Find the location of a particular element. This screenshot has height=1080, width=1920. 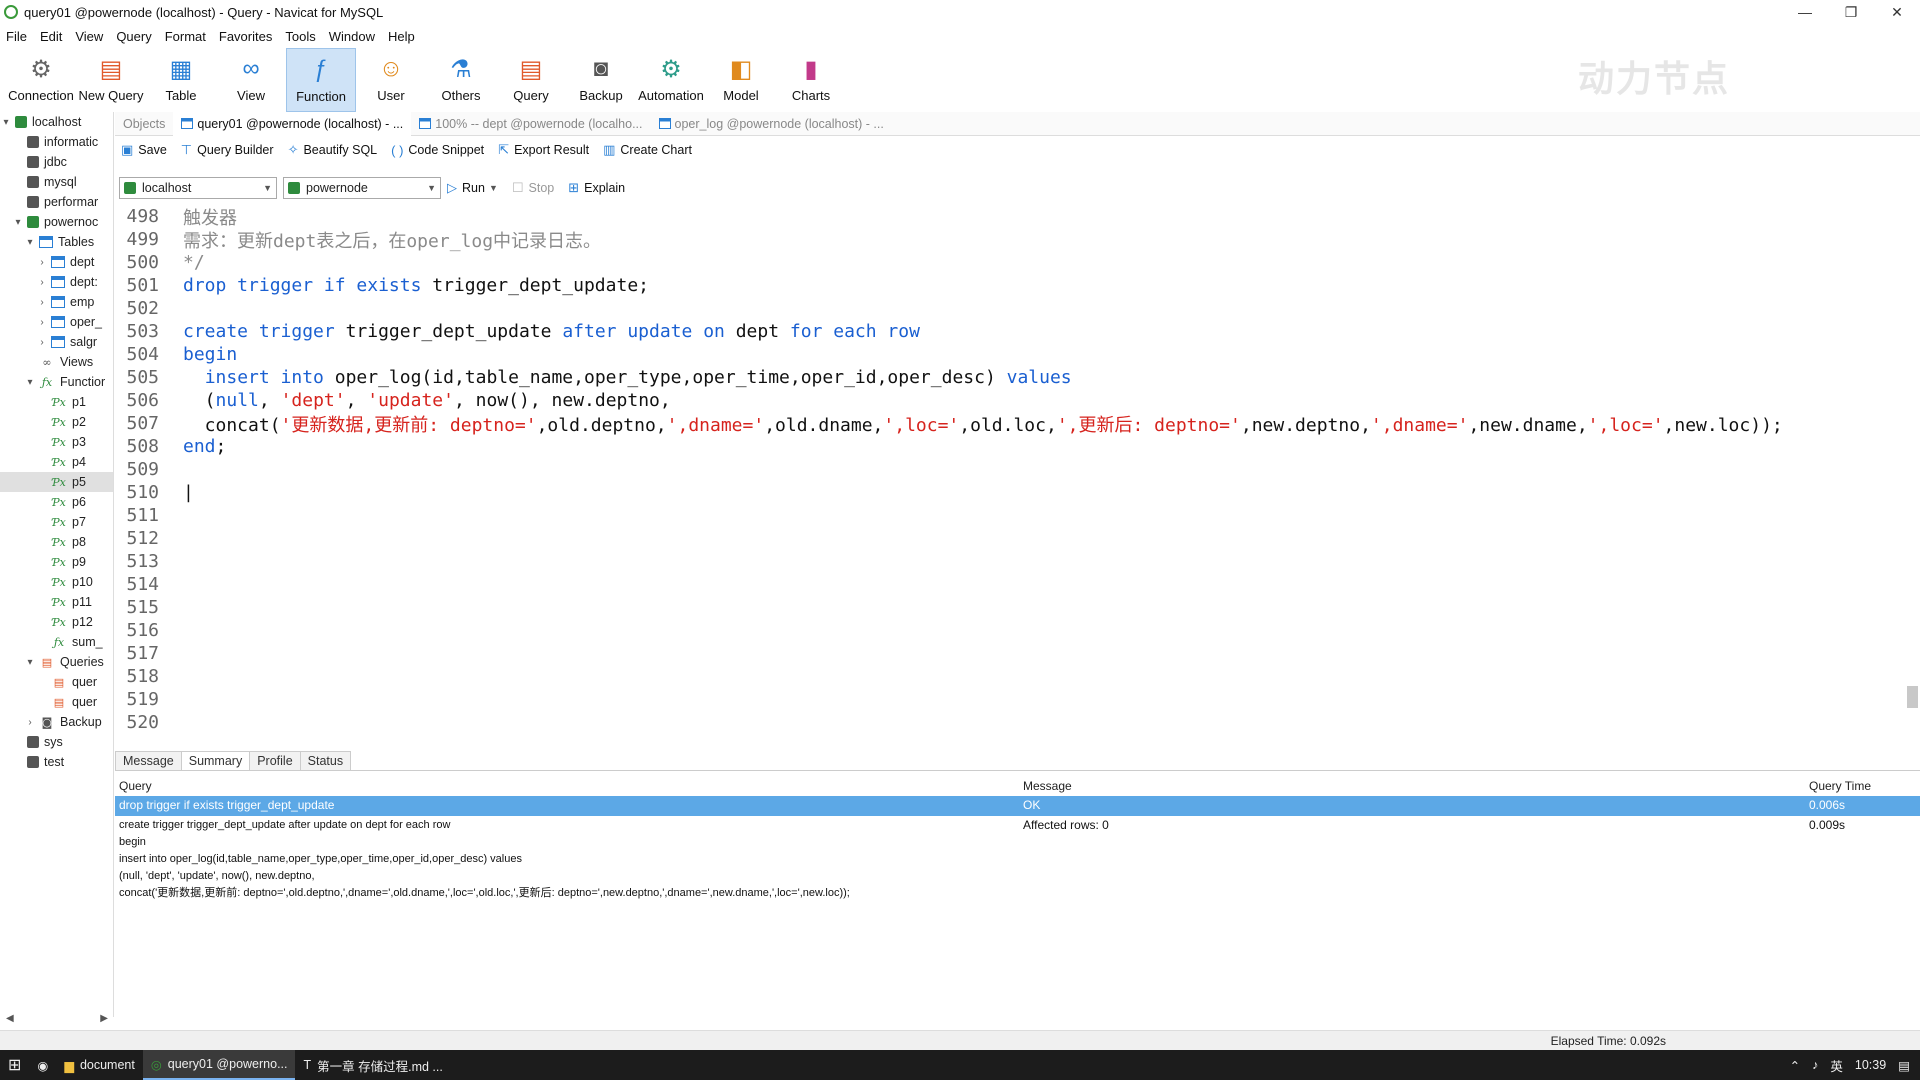

tree-node: ▾ ƒx Functior is located at coordinates (56, 382).